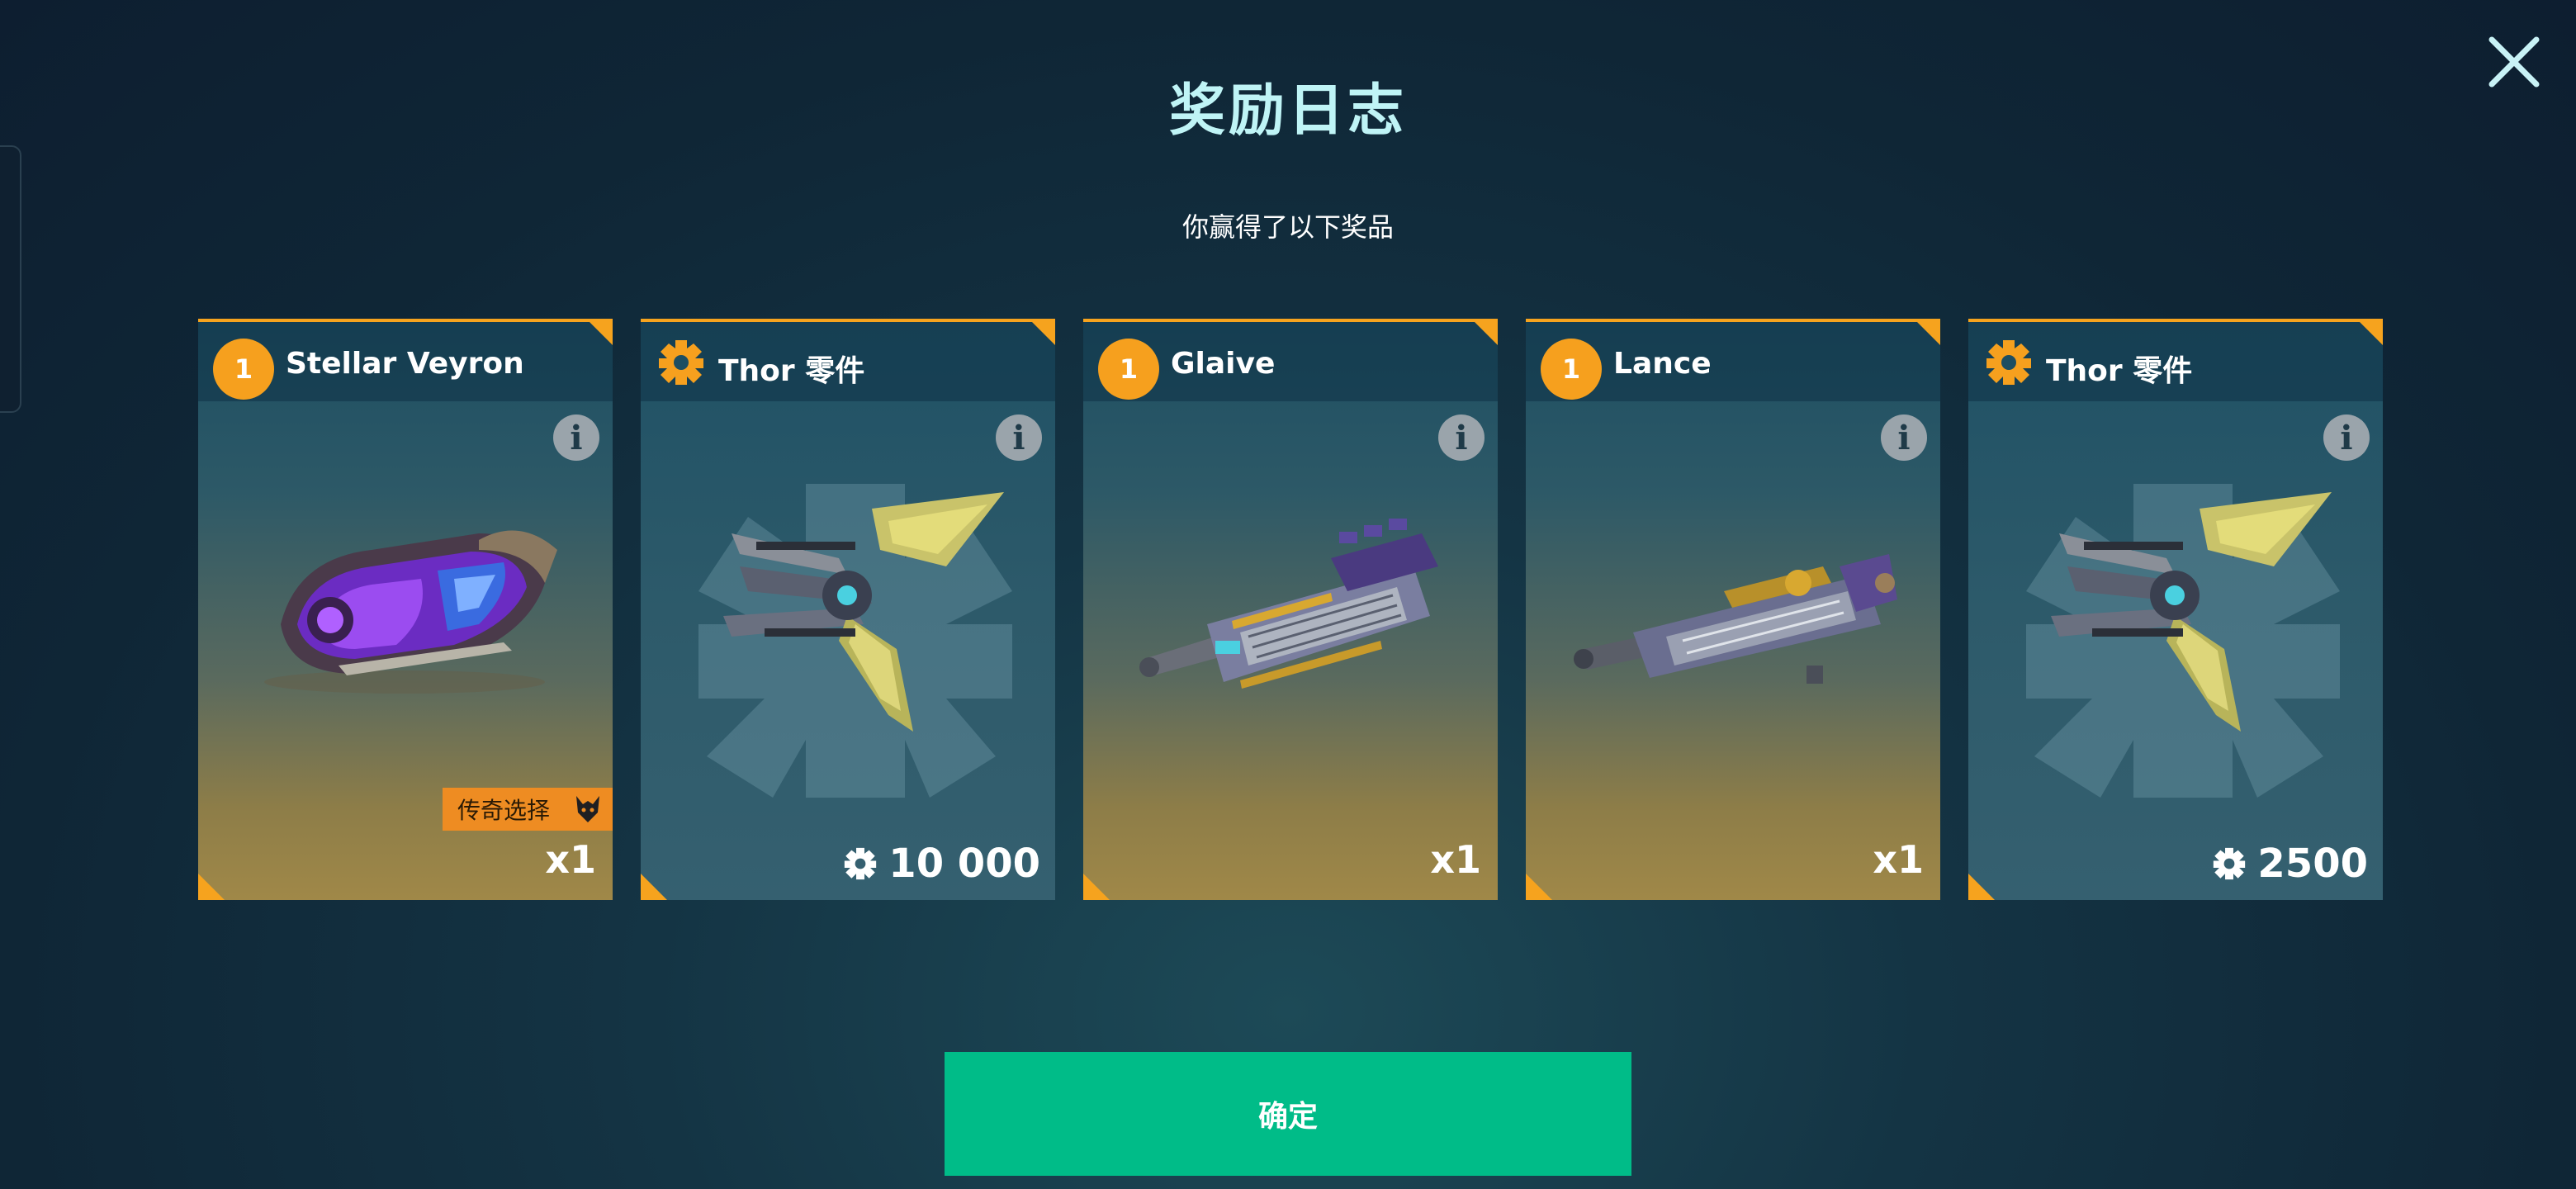 This screenshot has width=2576, height=1189. Describe the element at coordinates (1735, 619) in the screenshot. I see `lance-weapon-image` at that location.